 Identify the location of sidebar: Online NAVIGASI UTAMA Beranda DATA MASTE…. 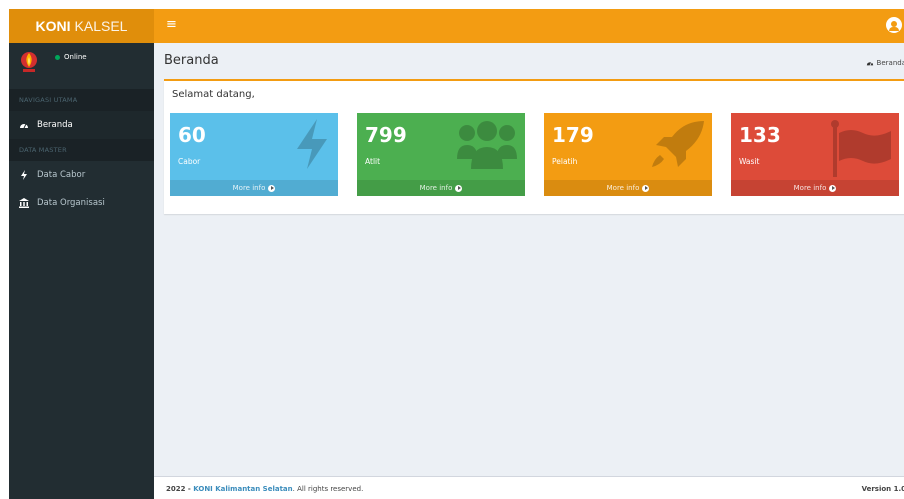
(81, 271).